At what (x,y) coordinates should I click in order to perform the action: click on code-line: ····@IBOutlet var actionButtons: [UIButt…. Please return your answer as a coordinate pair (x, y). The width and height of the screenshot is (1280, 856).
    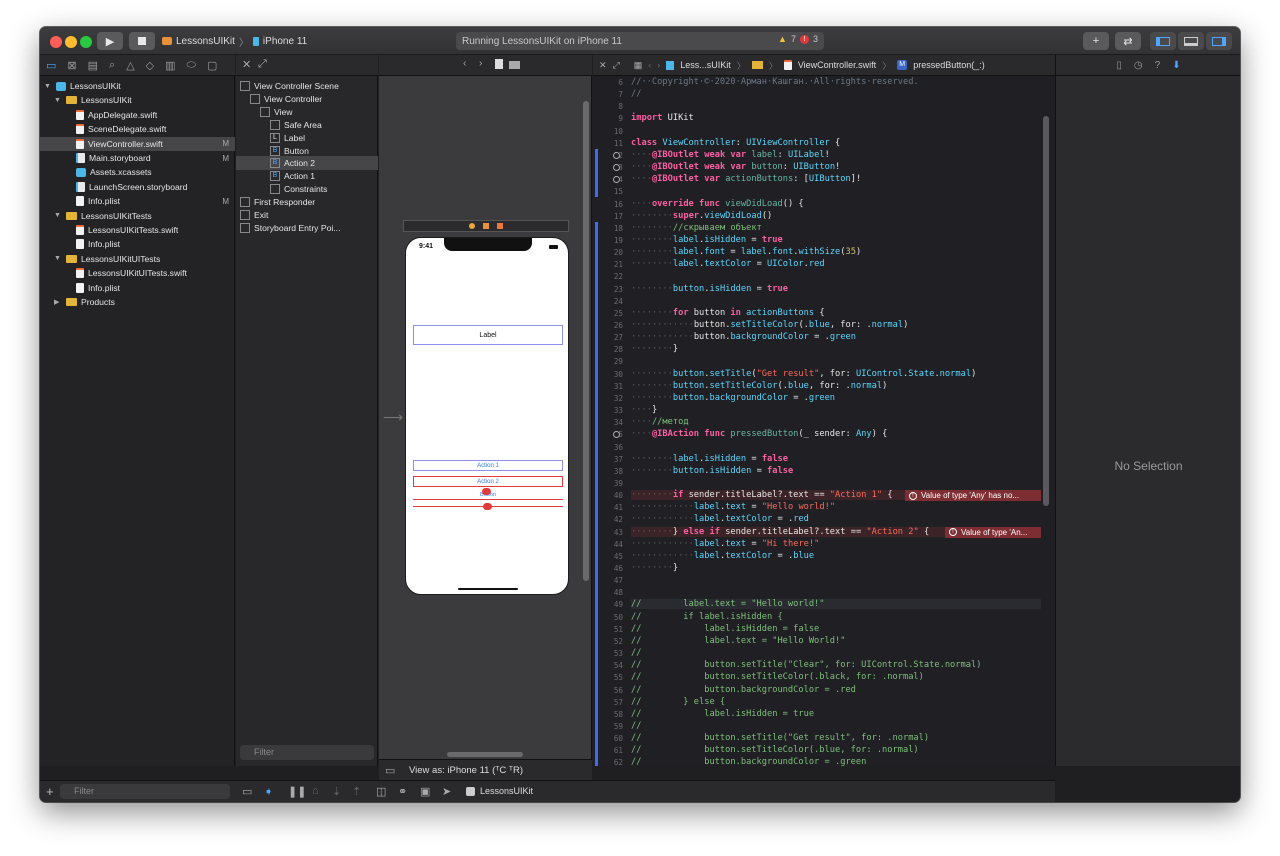
    Looking at the image, I should click on (746, 179).